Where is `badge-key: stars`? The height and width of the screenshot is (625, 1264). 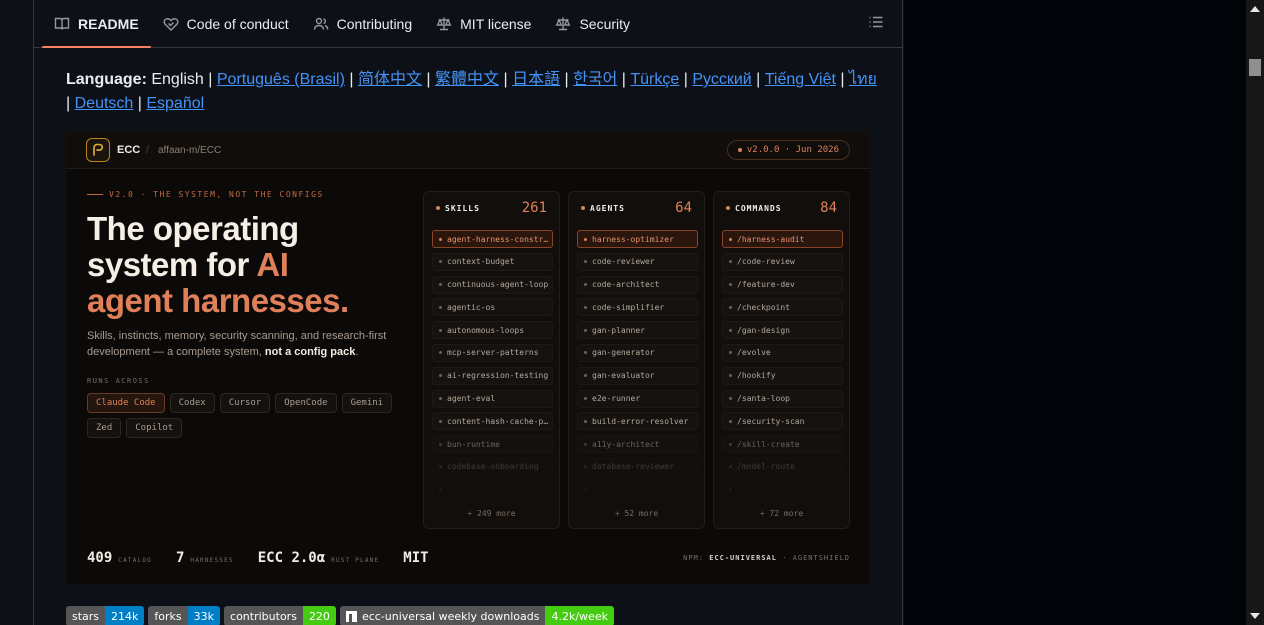 badge-key: stars is located at coordinates (86, 615).